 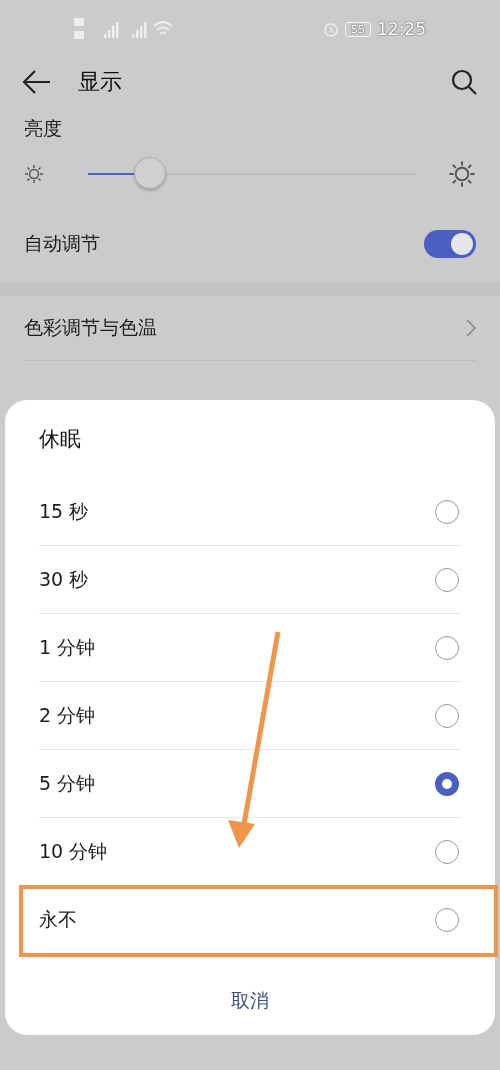 What do you see at coordinates (464, 82) in the screenshot?
I see `search-icon` at bounding box center [464, 82].